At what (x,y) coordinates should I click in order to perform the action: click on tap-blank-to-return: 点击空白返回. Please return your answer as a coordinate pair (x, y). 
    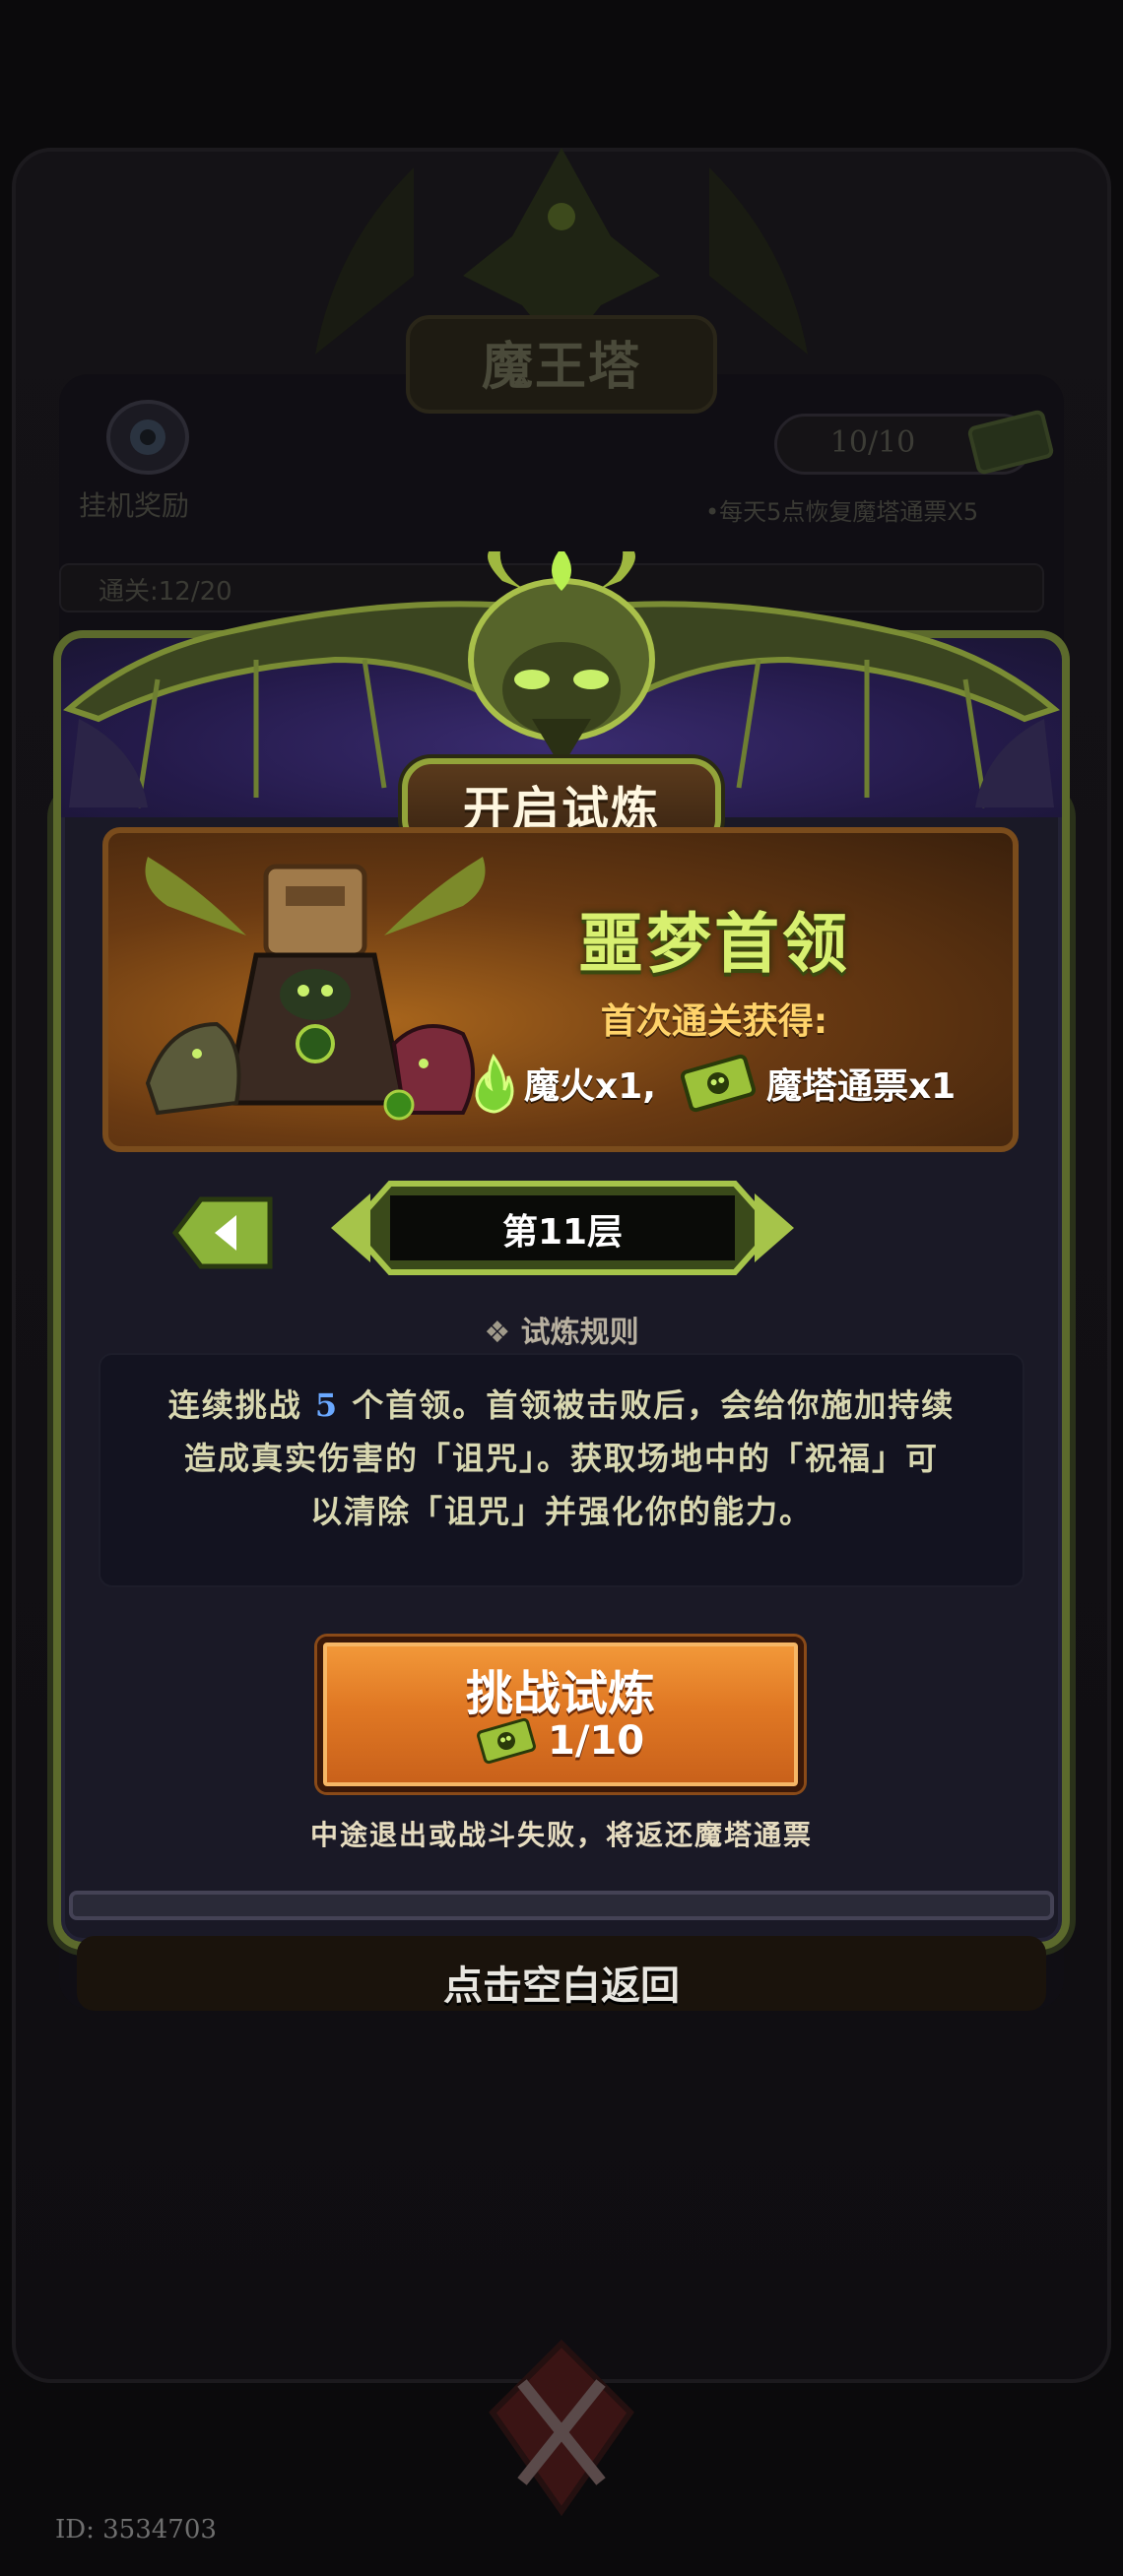
    Looking at the image, I should click on (561, 1982).